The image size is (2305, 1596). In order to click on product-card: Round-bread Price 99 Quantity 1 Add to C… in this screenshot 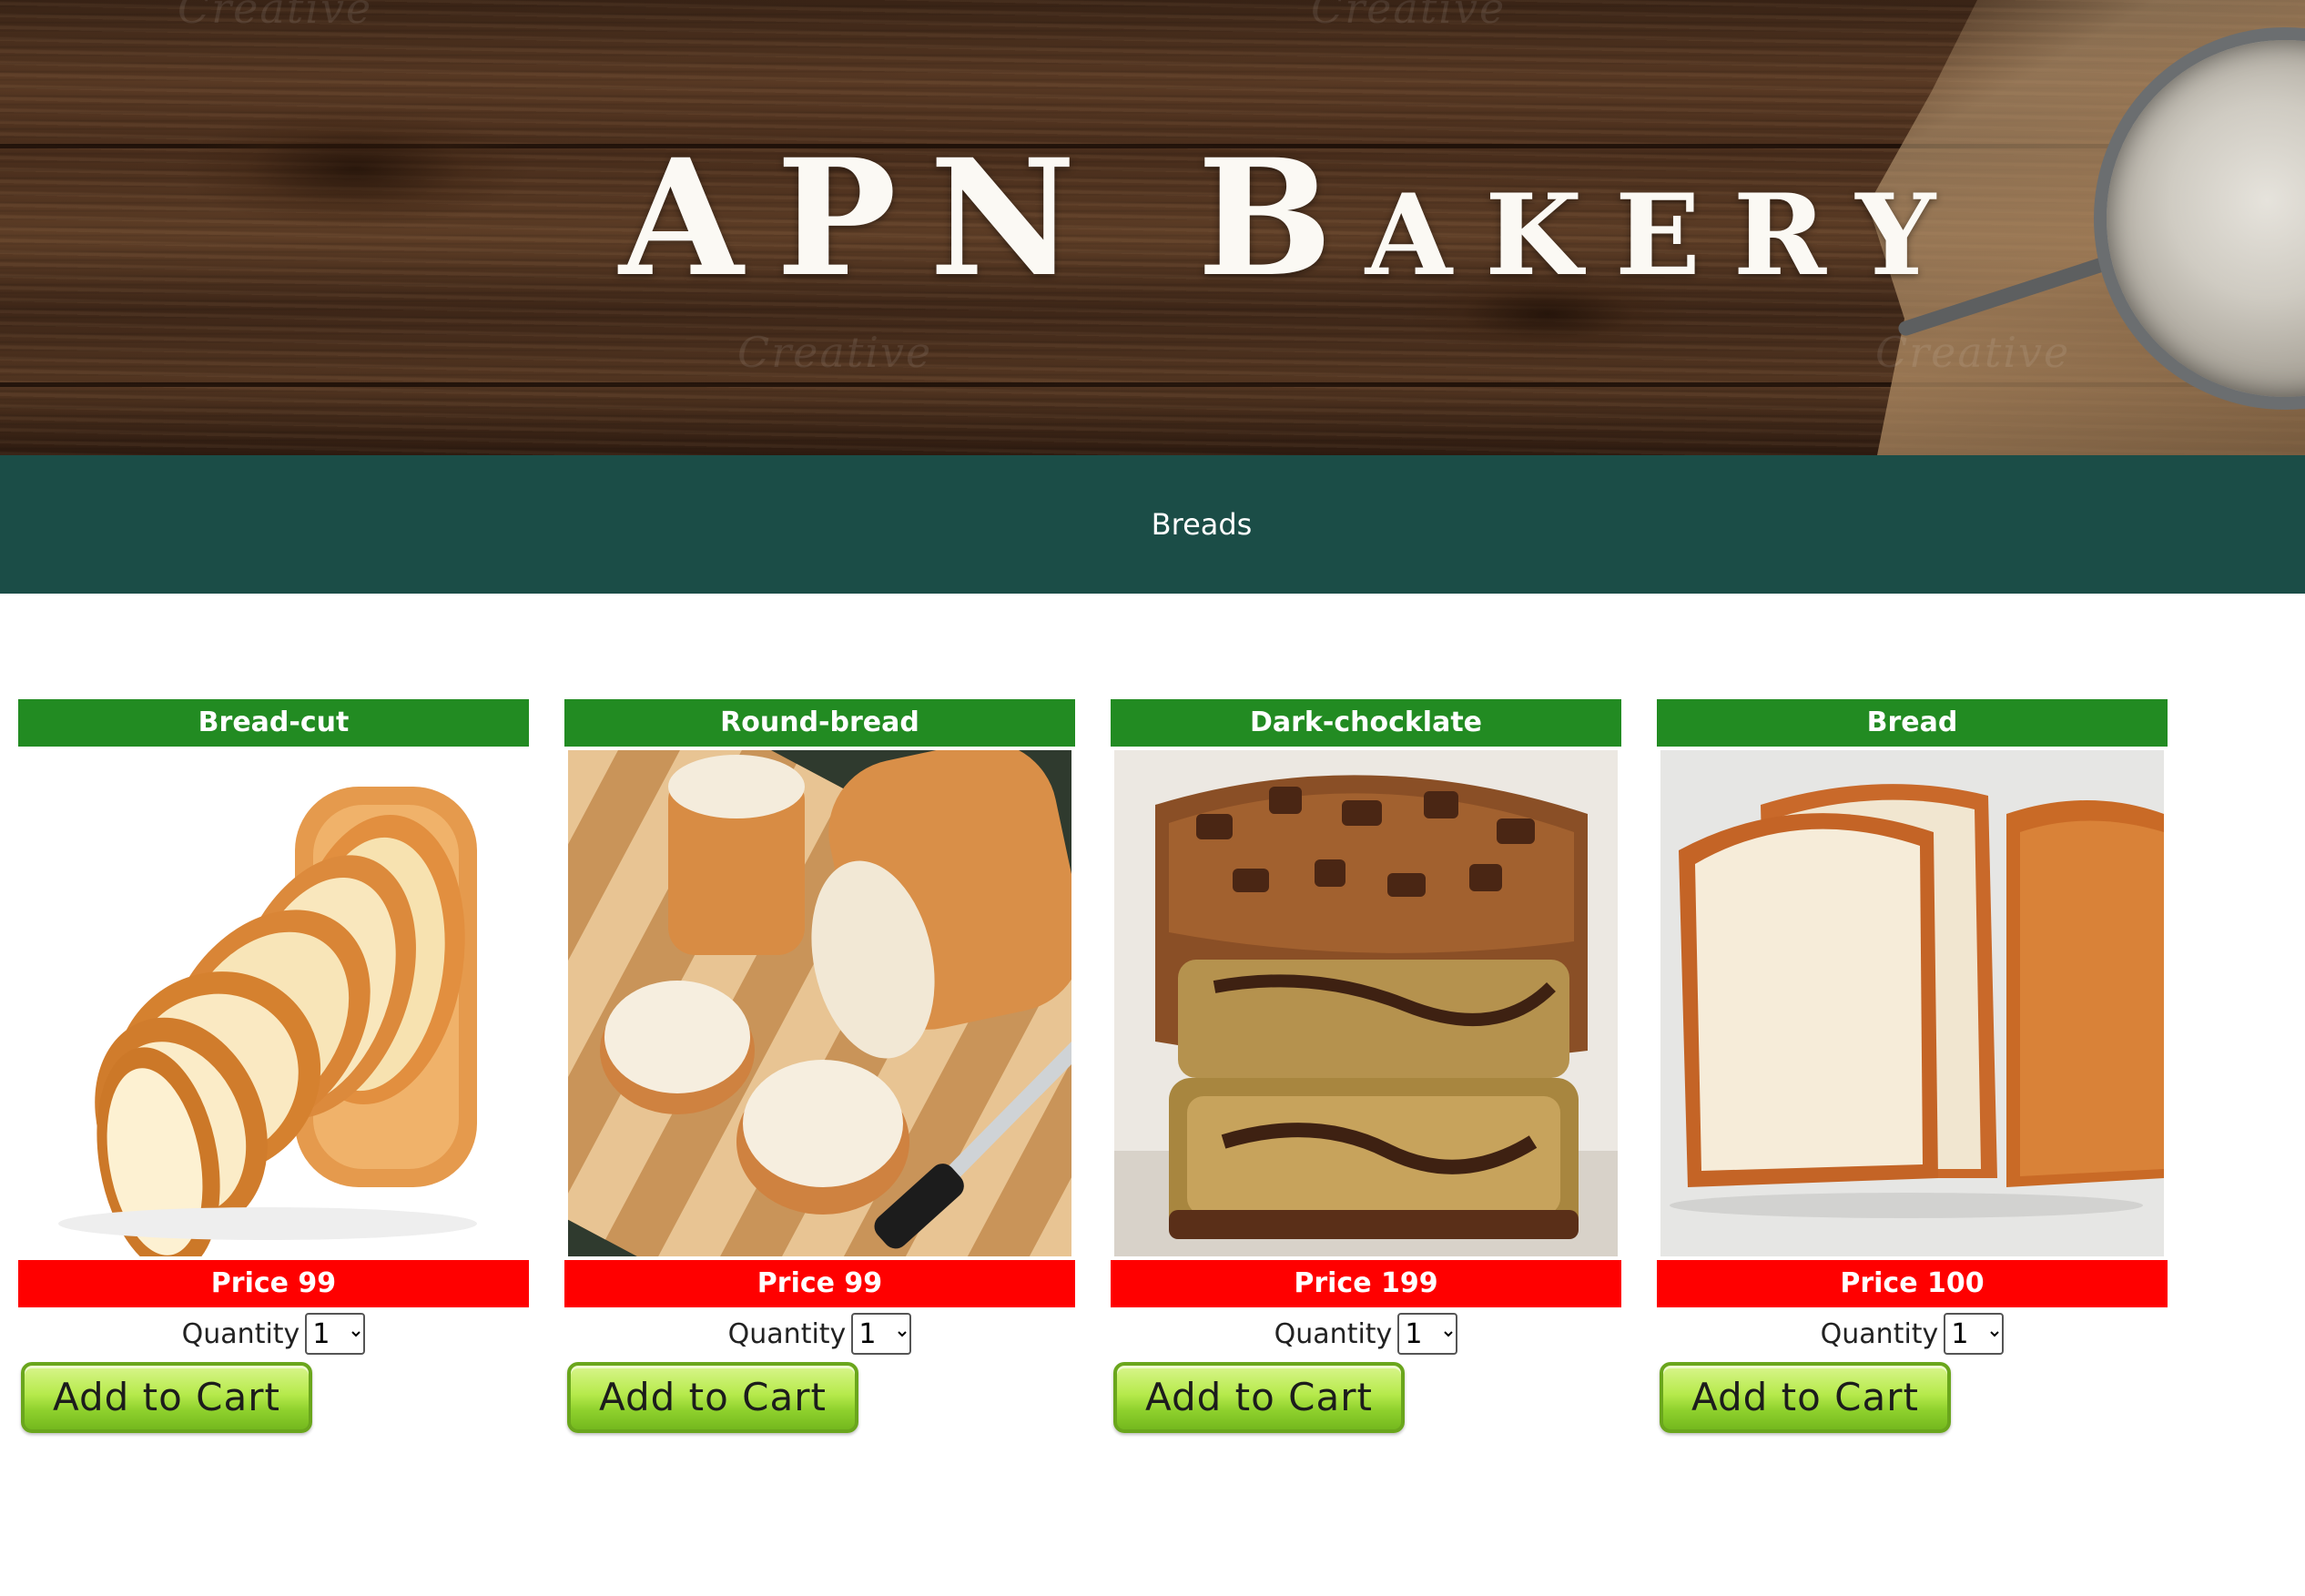, I will do `click(819, 1066)`.